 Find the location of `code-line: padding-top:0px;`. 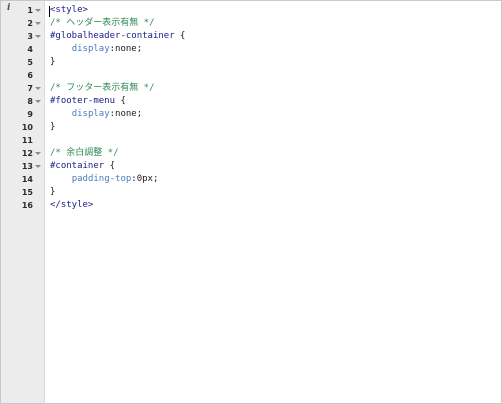

code-line: padding-top:0px; is located at coordinates (104, 179).